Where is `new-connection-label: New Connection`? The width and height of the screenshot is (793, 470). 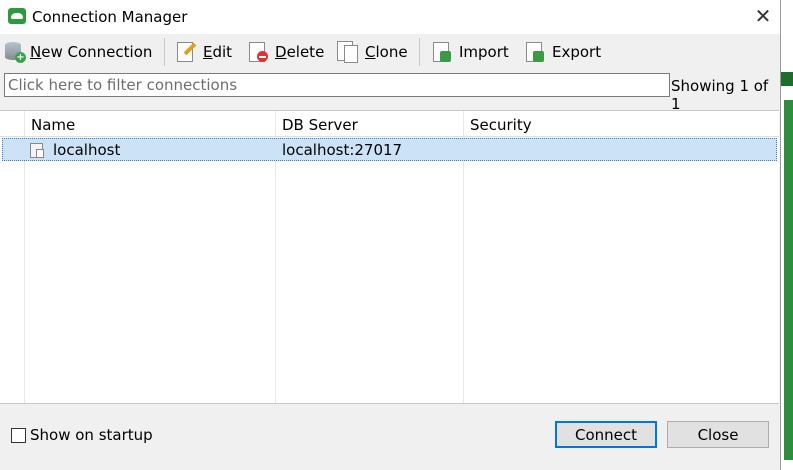 new-connection-label: New Connection is located at coordinates (91, 52).